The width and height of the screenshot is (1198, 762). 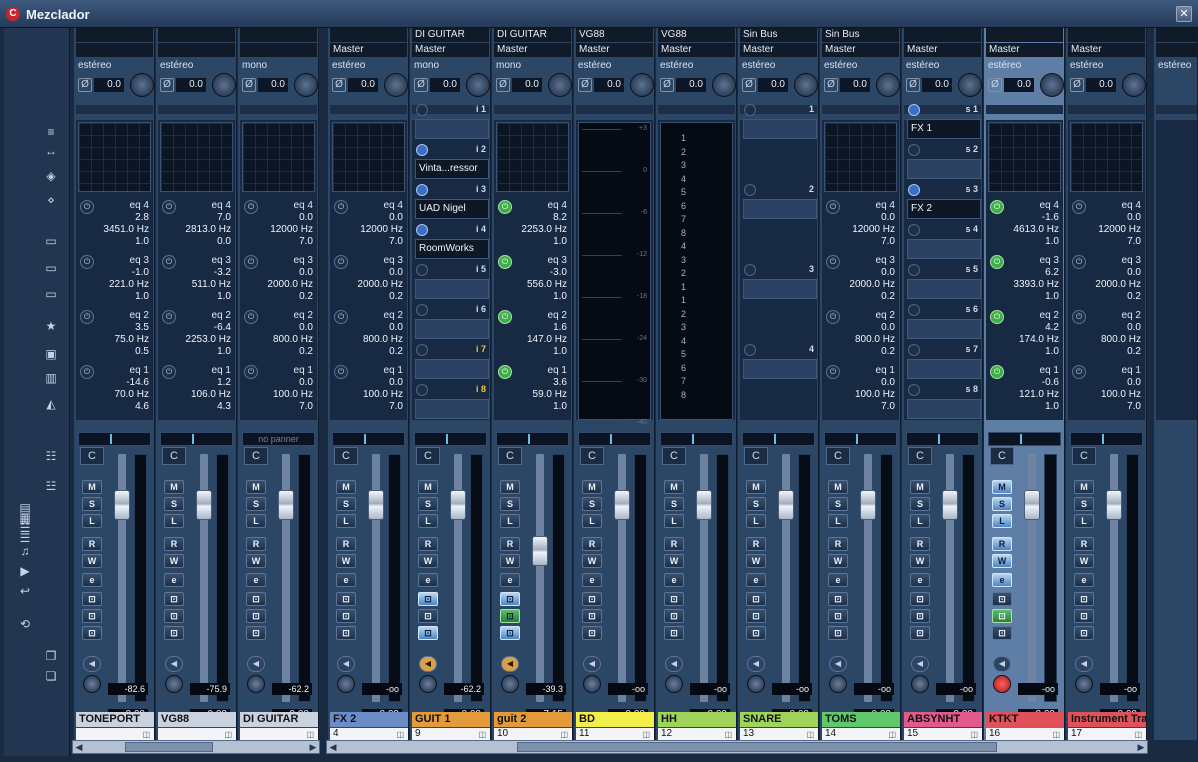 What do you see at coordinates (291, 229) in the screenshot?
I see `eq-value: 12000 Hz` at bounding box center [291, 229].